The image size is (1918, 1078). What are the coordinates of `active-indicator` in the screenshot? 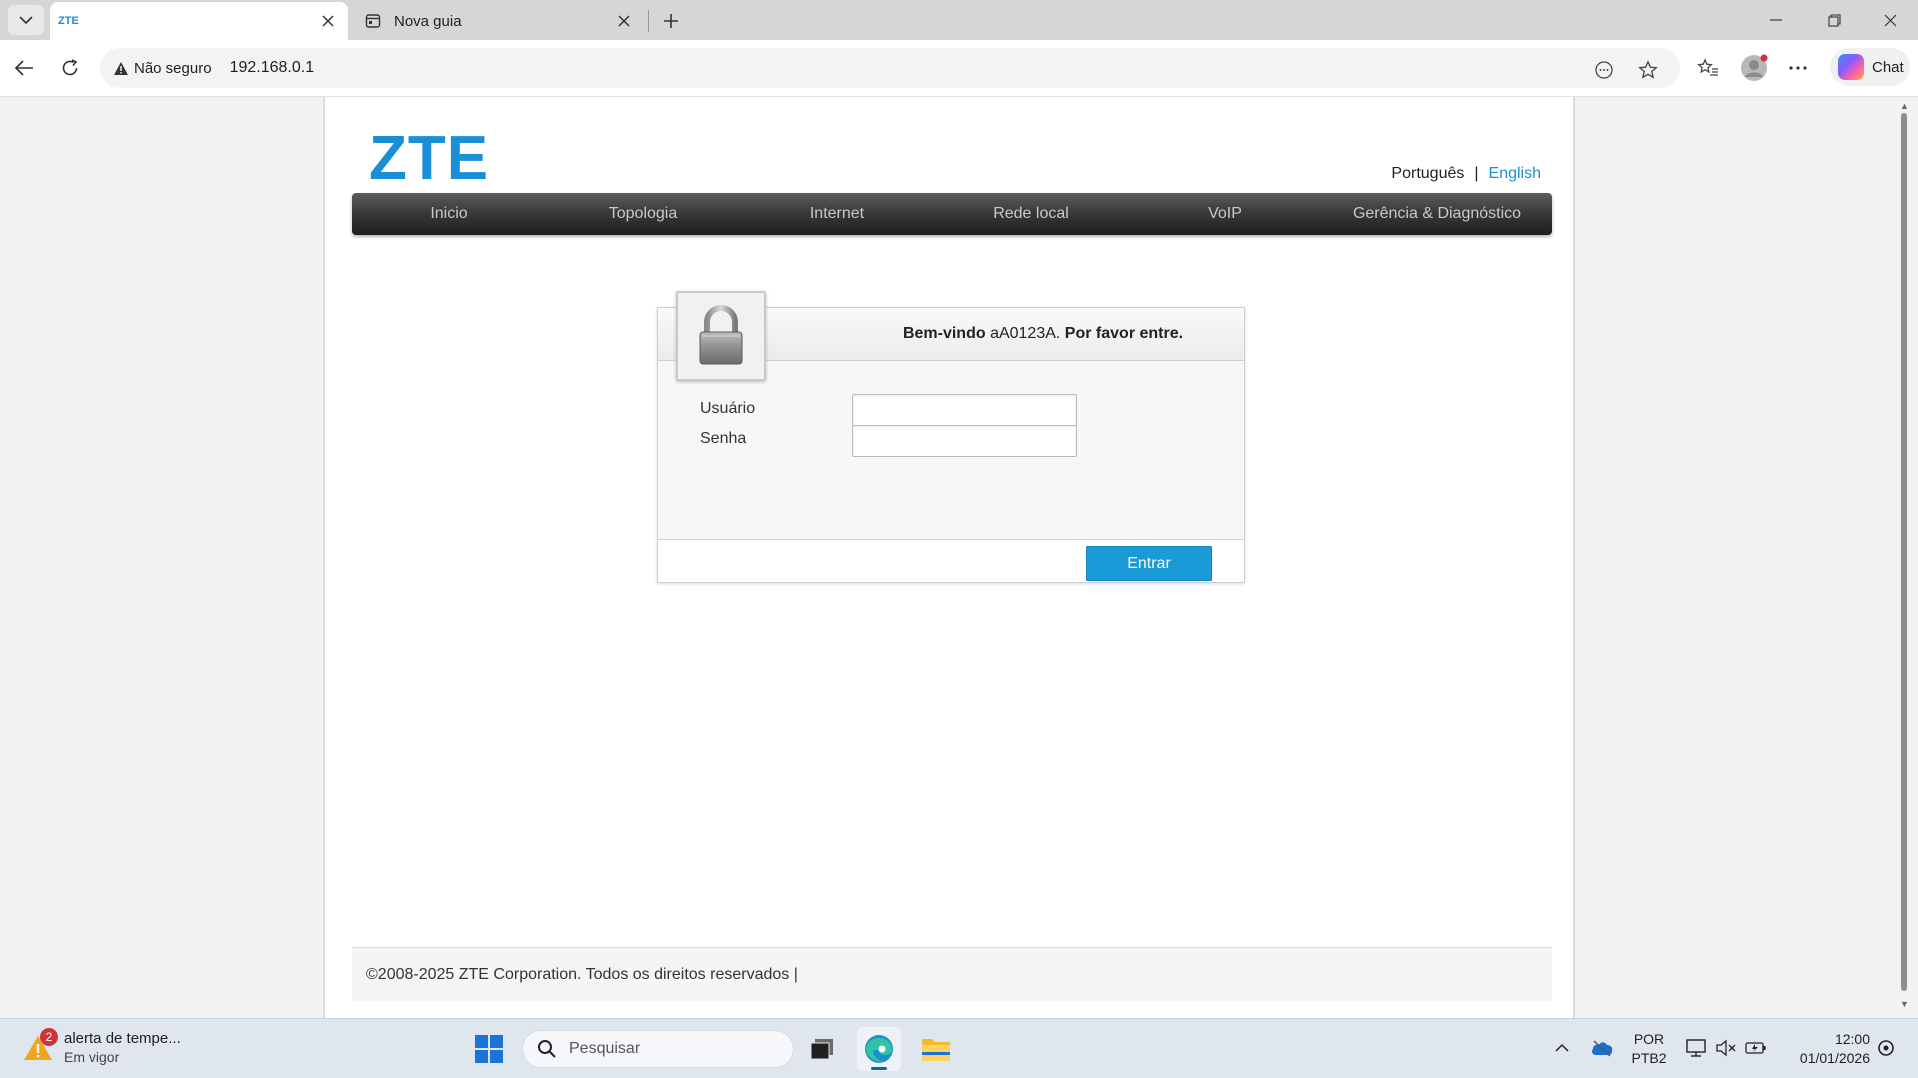 It's located at (879, 1068).